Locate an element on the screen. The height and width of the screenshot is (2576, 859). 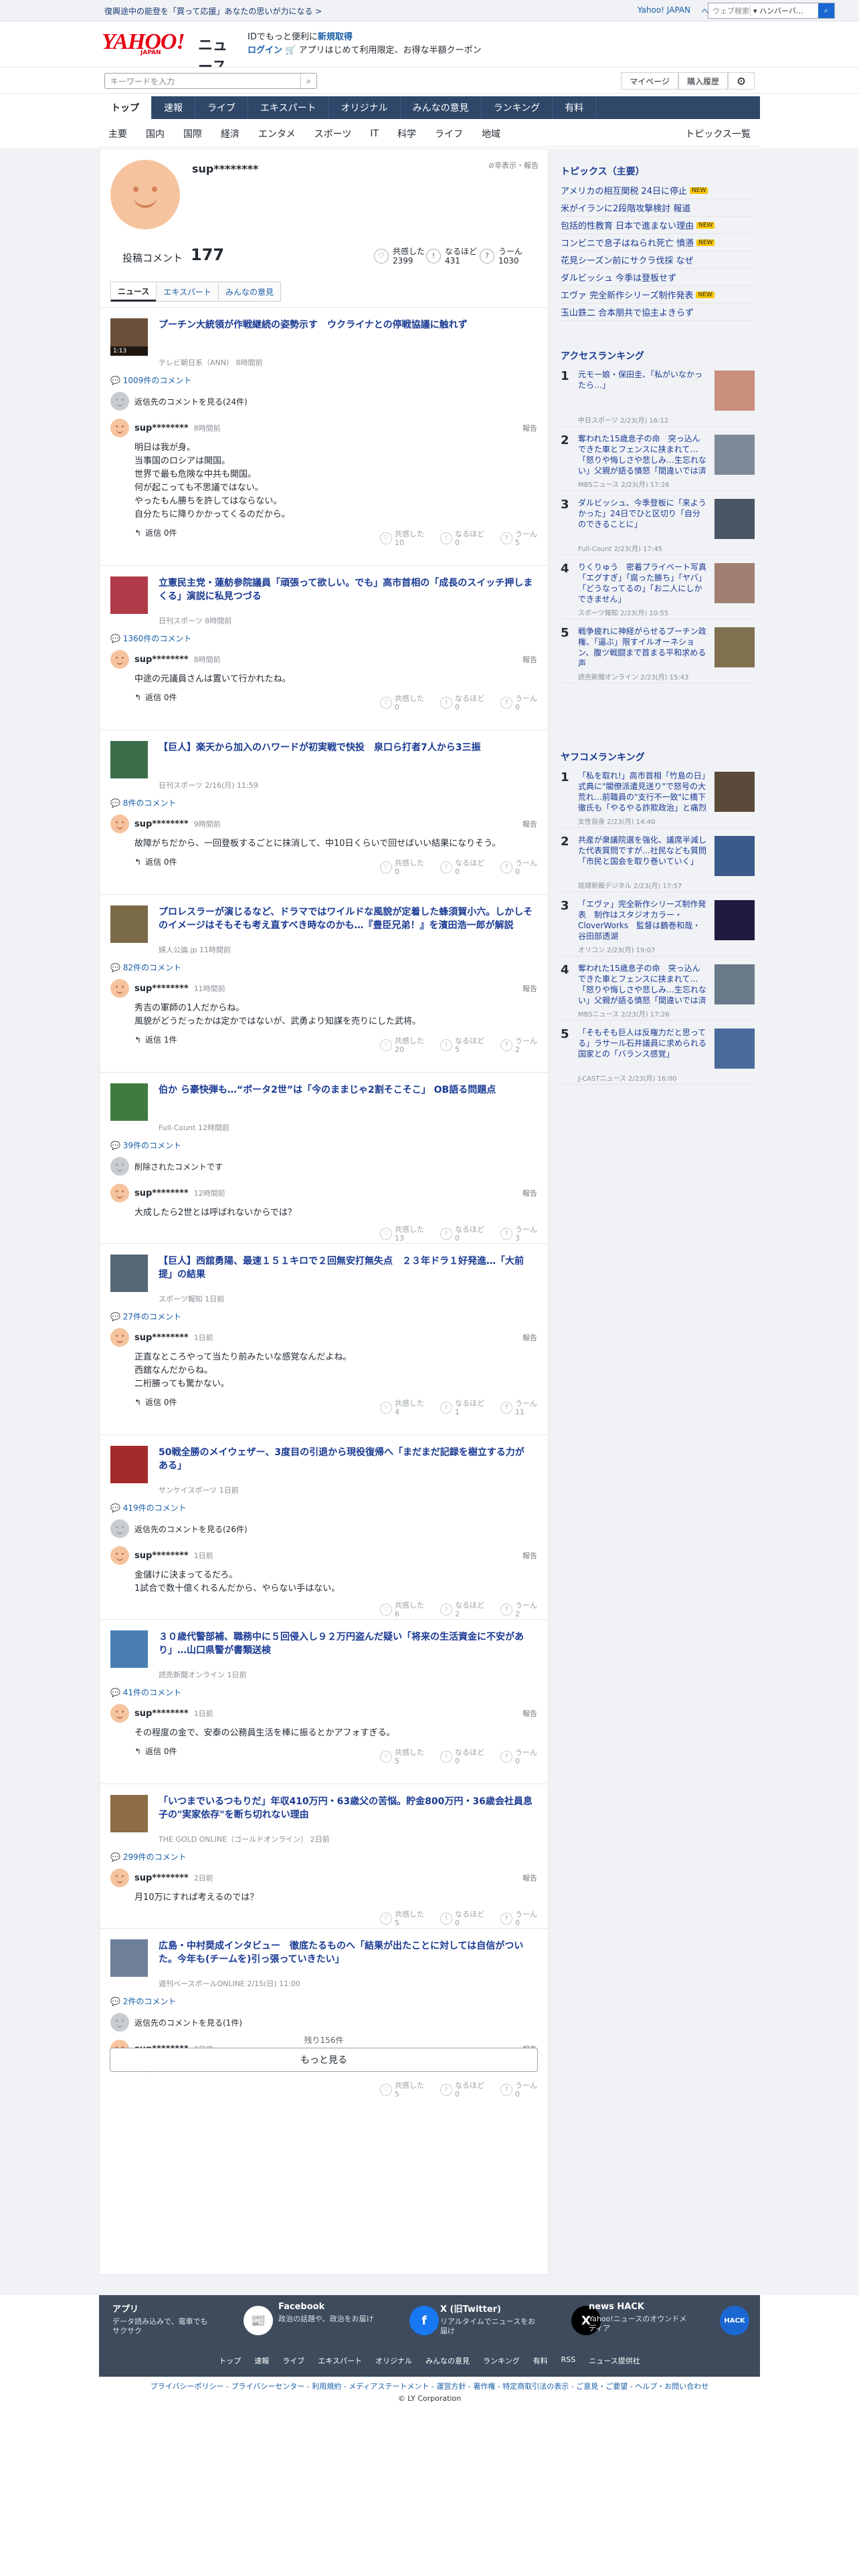
article-comment-count: 💬 39件のコメント is located at coordinates (145, 1145).